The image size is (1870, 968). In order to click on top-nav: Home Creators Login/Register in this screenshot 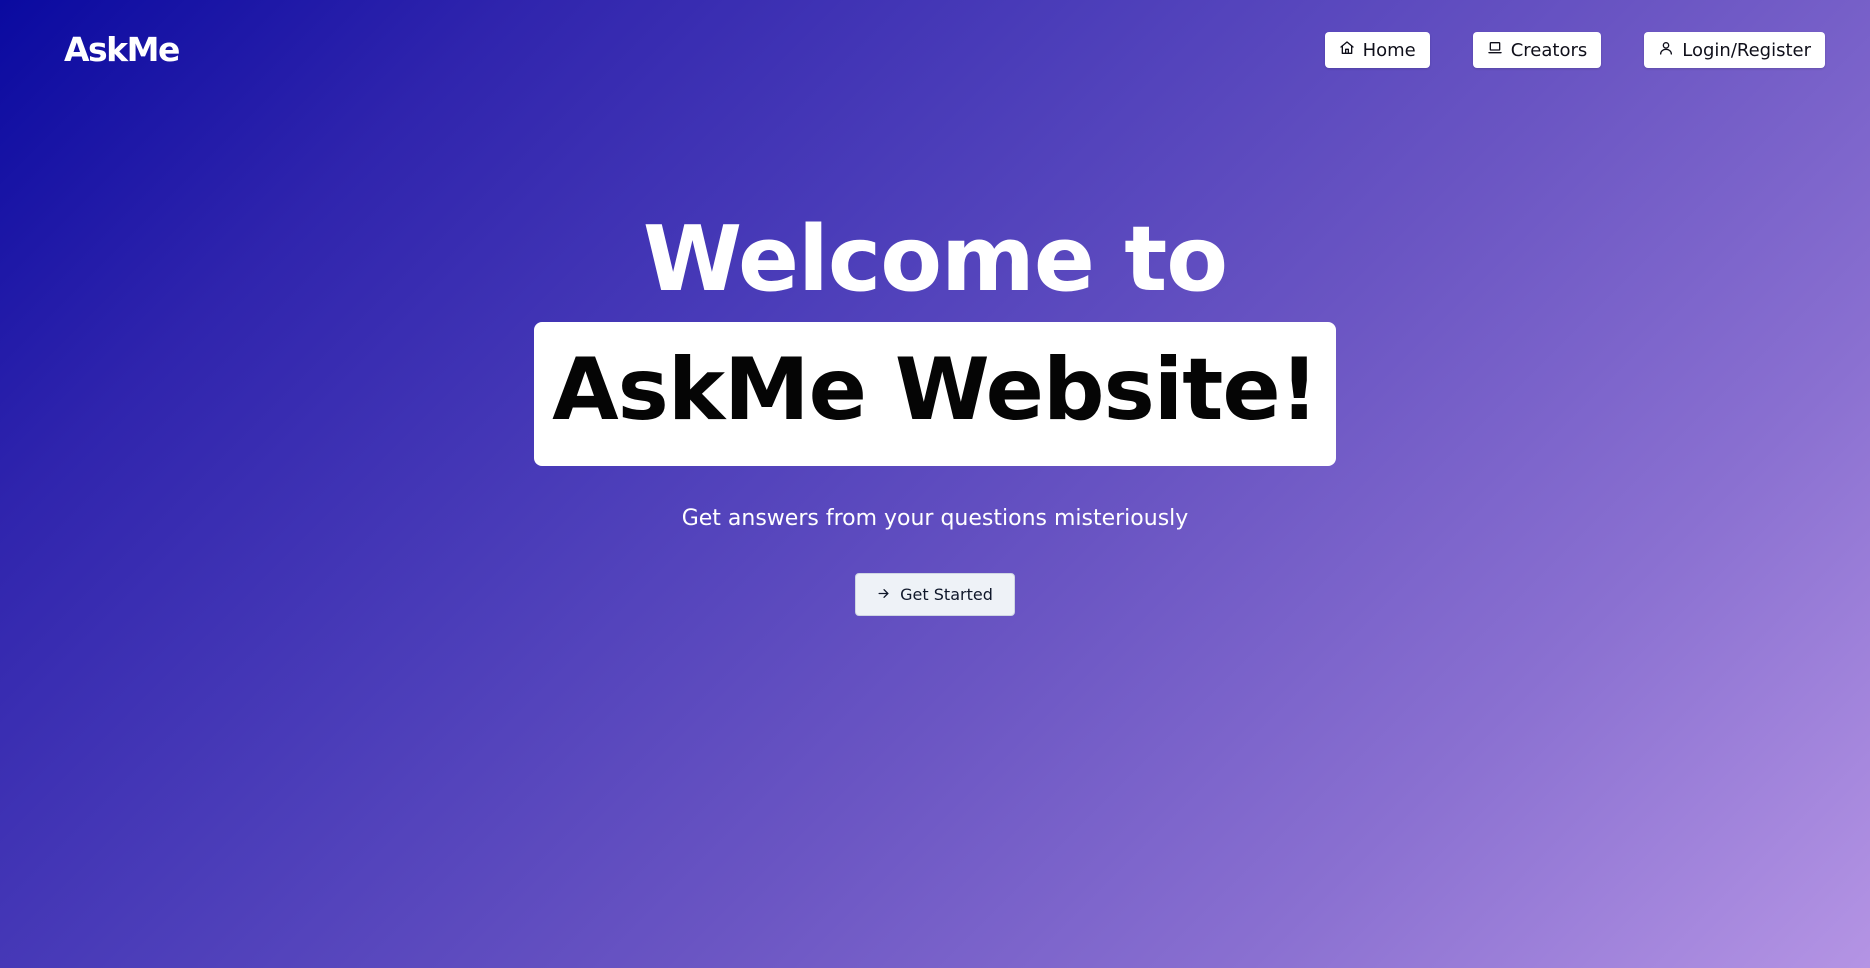, I will do `click(1574, 50)`.